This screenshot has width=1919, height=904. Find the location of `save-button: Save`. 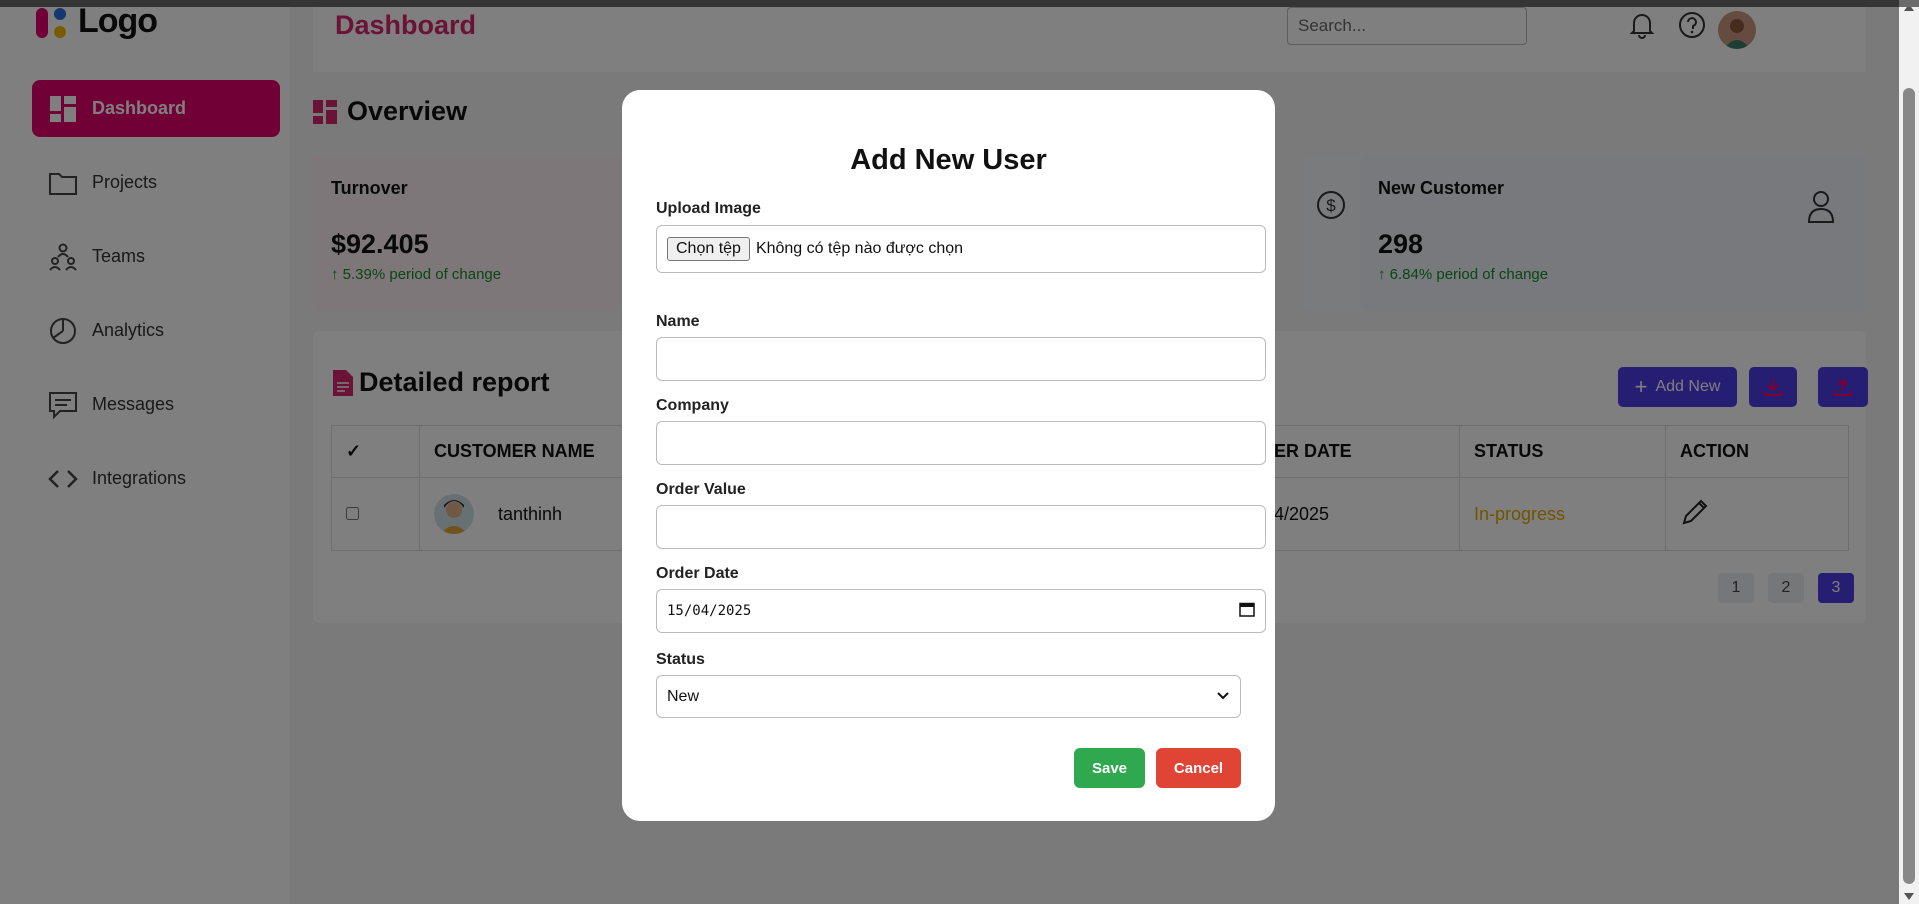

save-button: Save is located at coordinates (1109, 768).